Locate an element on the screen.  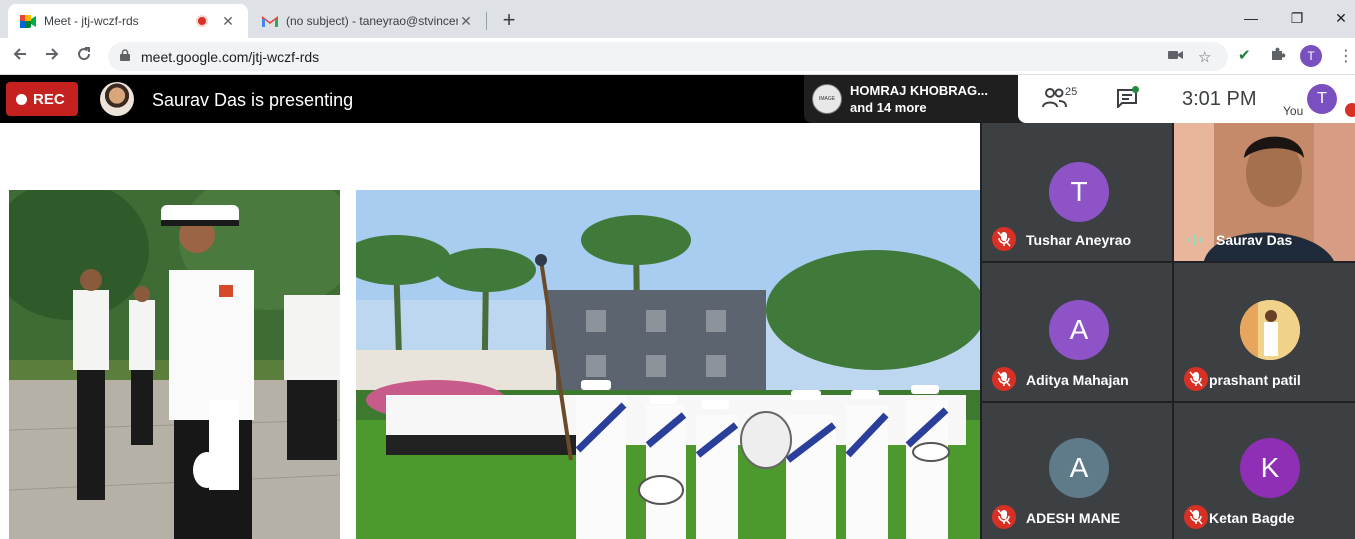
you-label: You is located at coordinates (1293, 111).